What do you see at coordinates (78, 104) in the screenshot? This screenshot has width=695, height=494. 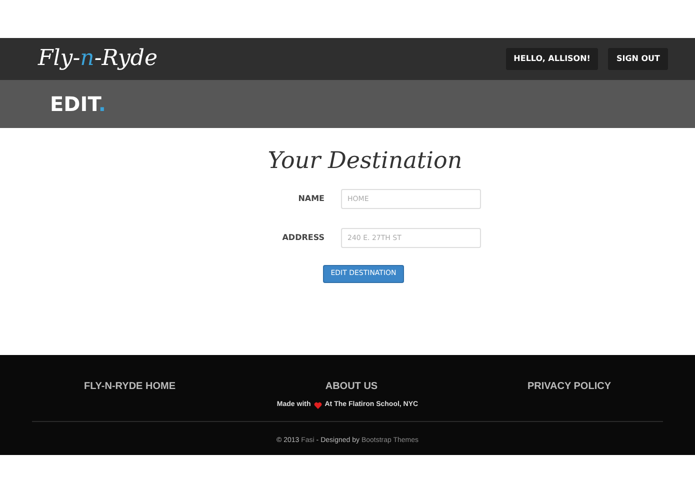 I see `page-title: EDIT.` at bounding box center [78, 104].